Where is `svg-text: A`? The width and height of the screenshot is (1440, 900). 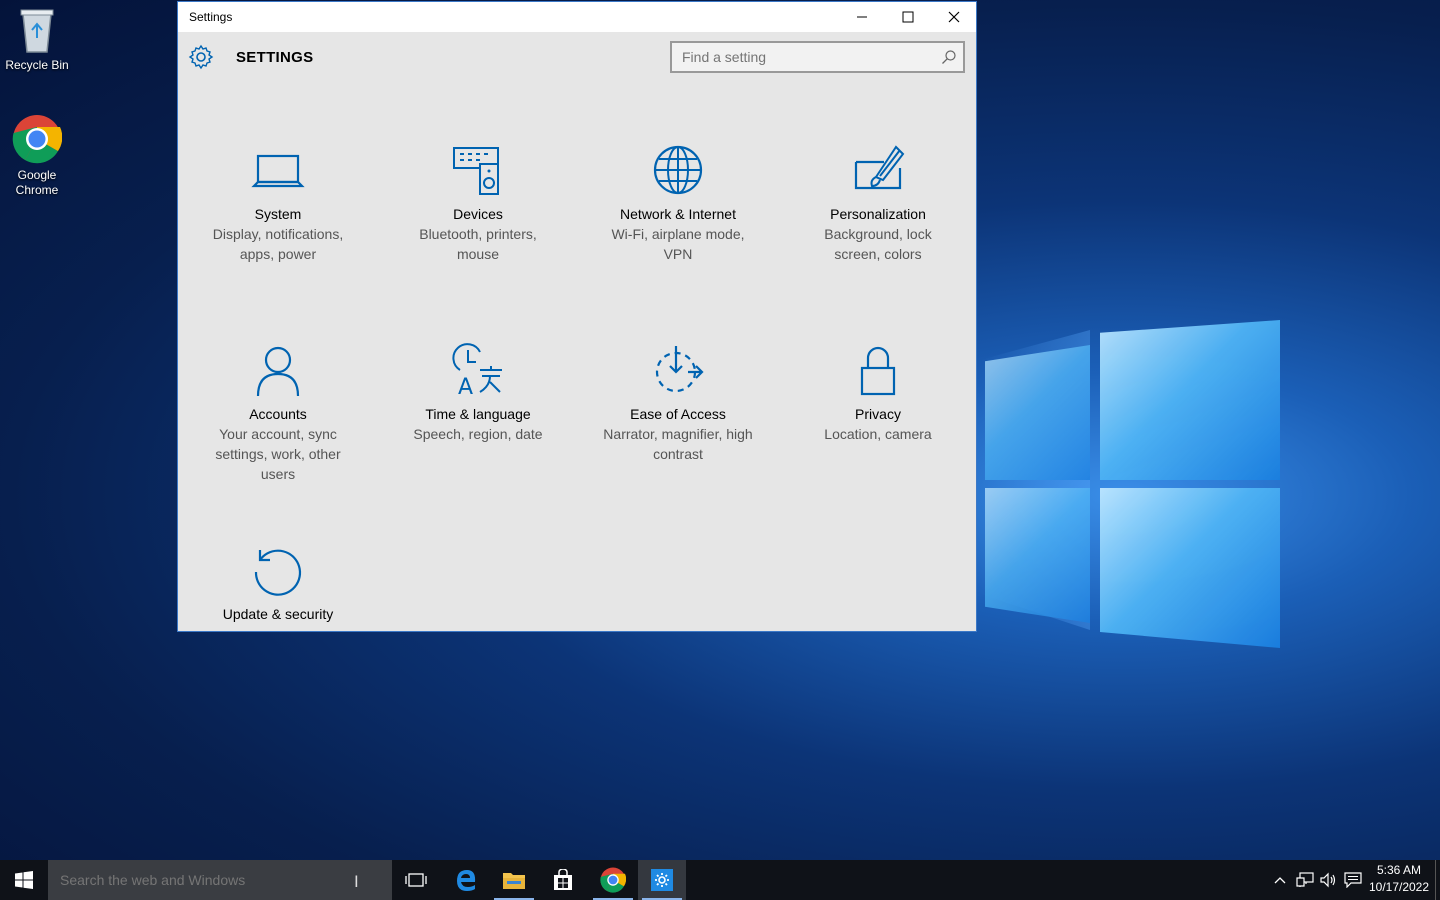
svg-text: A is located at coordinates (465, 386).